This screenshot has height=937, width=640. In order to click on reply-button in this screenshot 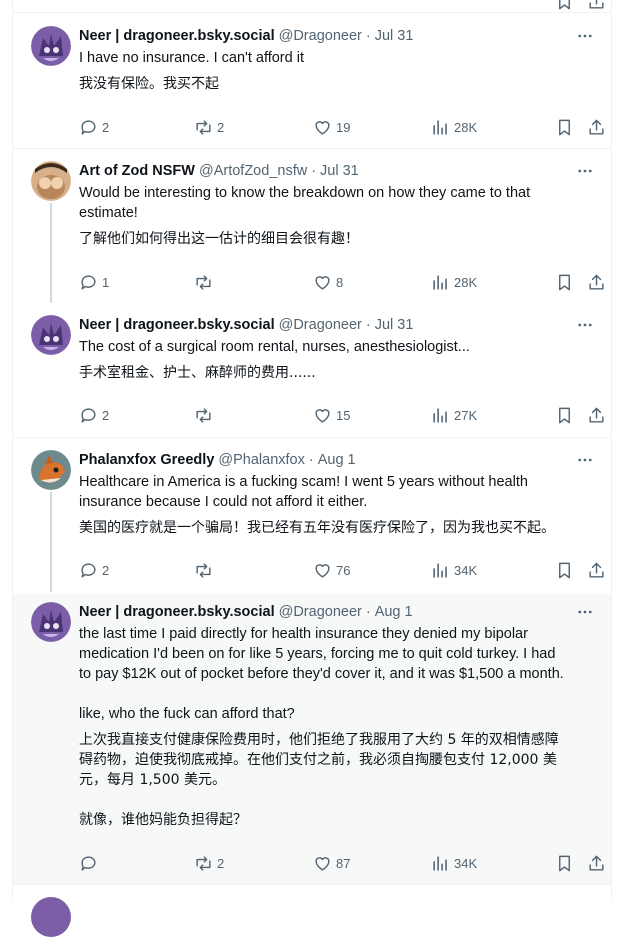, I will do `click(90, 863)`.